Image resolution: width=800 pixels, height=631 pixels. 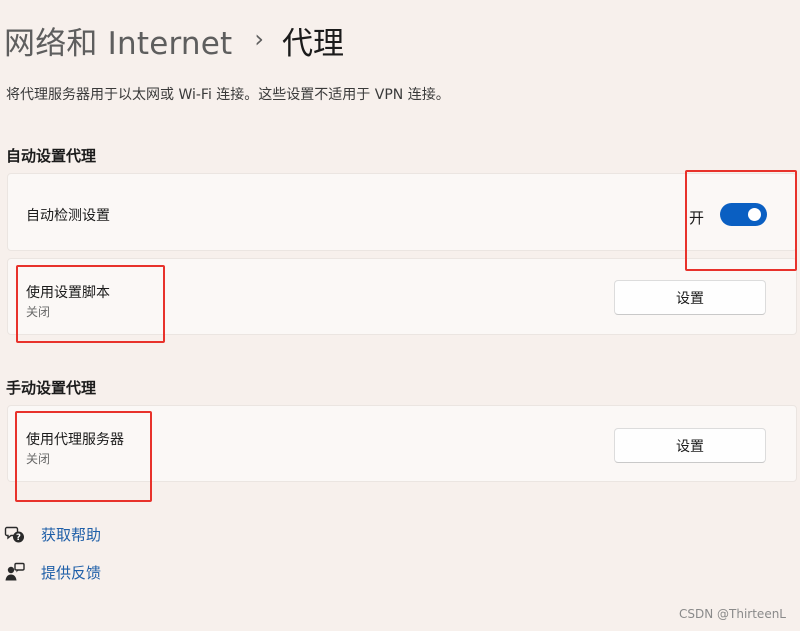 What do you see at coordinates (741, 220) in the screenshot?
I see `annotation-box-toggle` at bounding box center [741, 220].